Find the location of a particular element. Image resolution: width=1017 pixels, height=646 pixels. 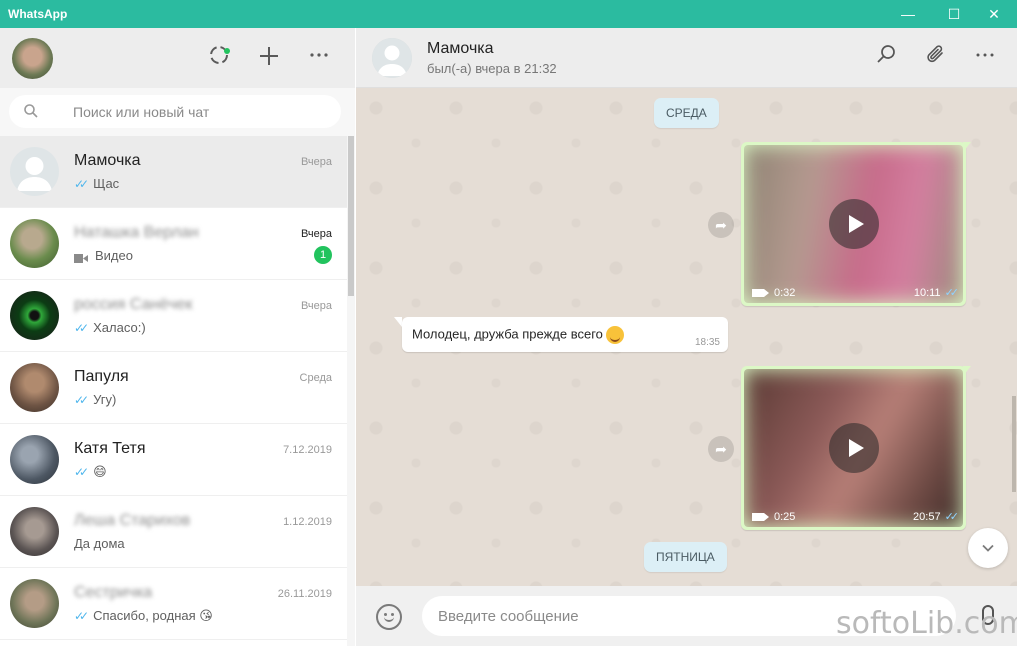

incoming-message: Молодец, дружба прежде всего 18:35 is located at coordinates (565, 334).